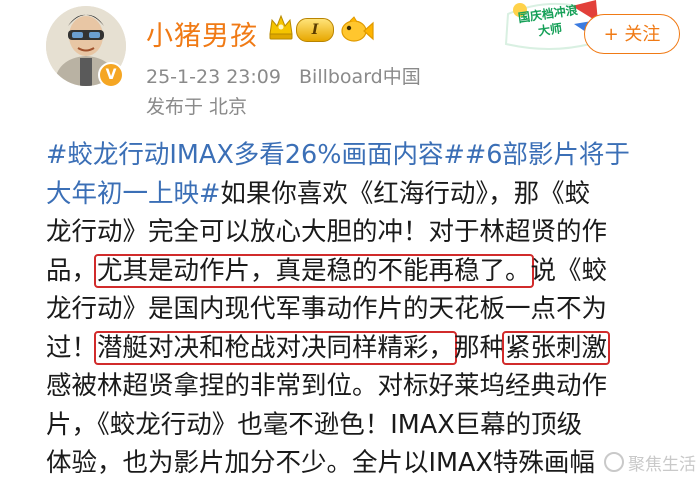 Image resolution: width=700 pixels, height=483 pixels. I want to click on post-text: 那种, so click(480, 347).